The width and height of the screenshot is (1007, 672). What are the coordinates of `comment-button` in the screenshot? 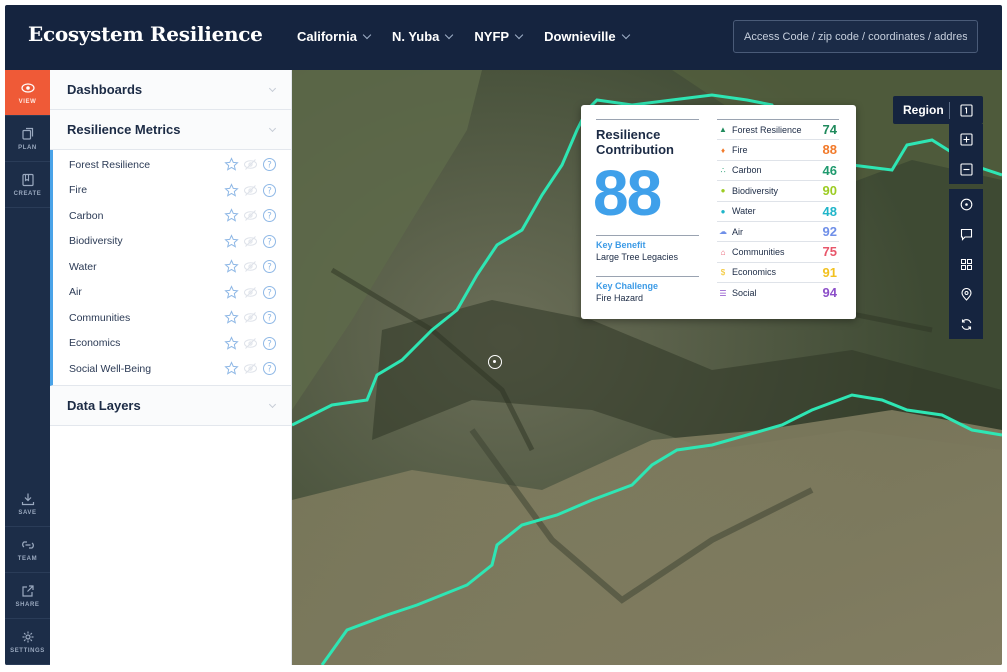 It's located at (966, 234).